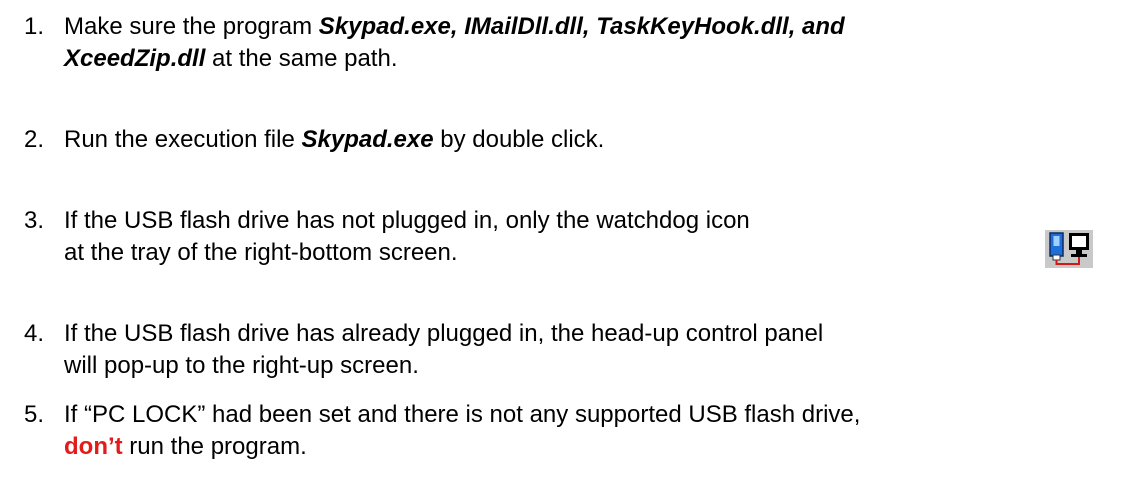 The height and width of the screenshot is (484, 1137). I want to click on step-5-line-2: don’t run the program., so click(442, 447).